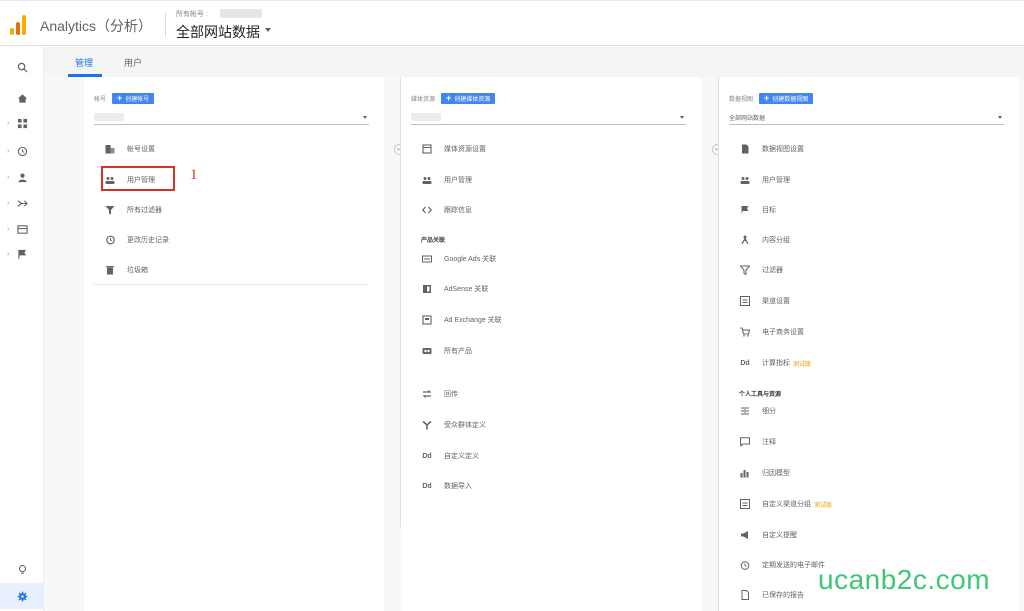 This screenshot has height=611, width=1024. What do you see at coordinates (22, 596) in the screenshot?
I see `admin-gear-icon` at bounding box center [22, 596].